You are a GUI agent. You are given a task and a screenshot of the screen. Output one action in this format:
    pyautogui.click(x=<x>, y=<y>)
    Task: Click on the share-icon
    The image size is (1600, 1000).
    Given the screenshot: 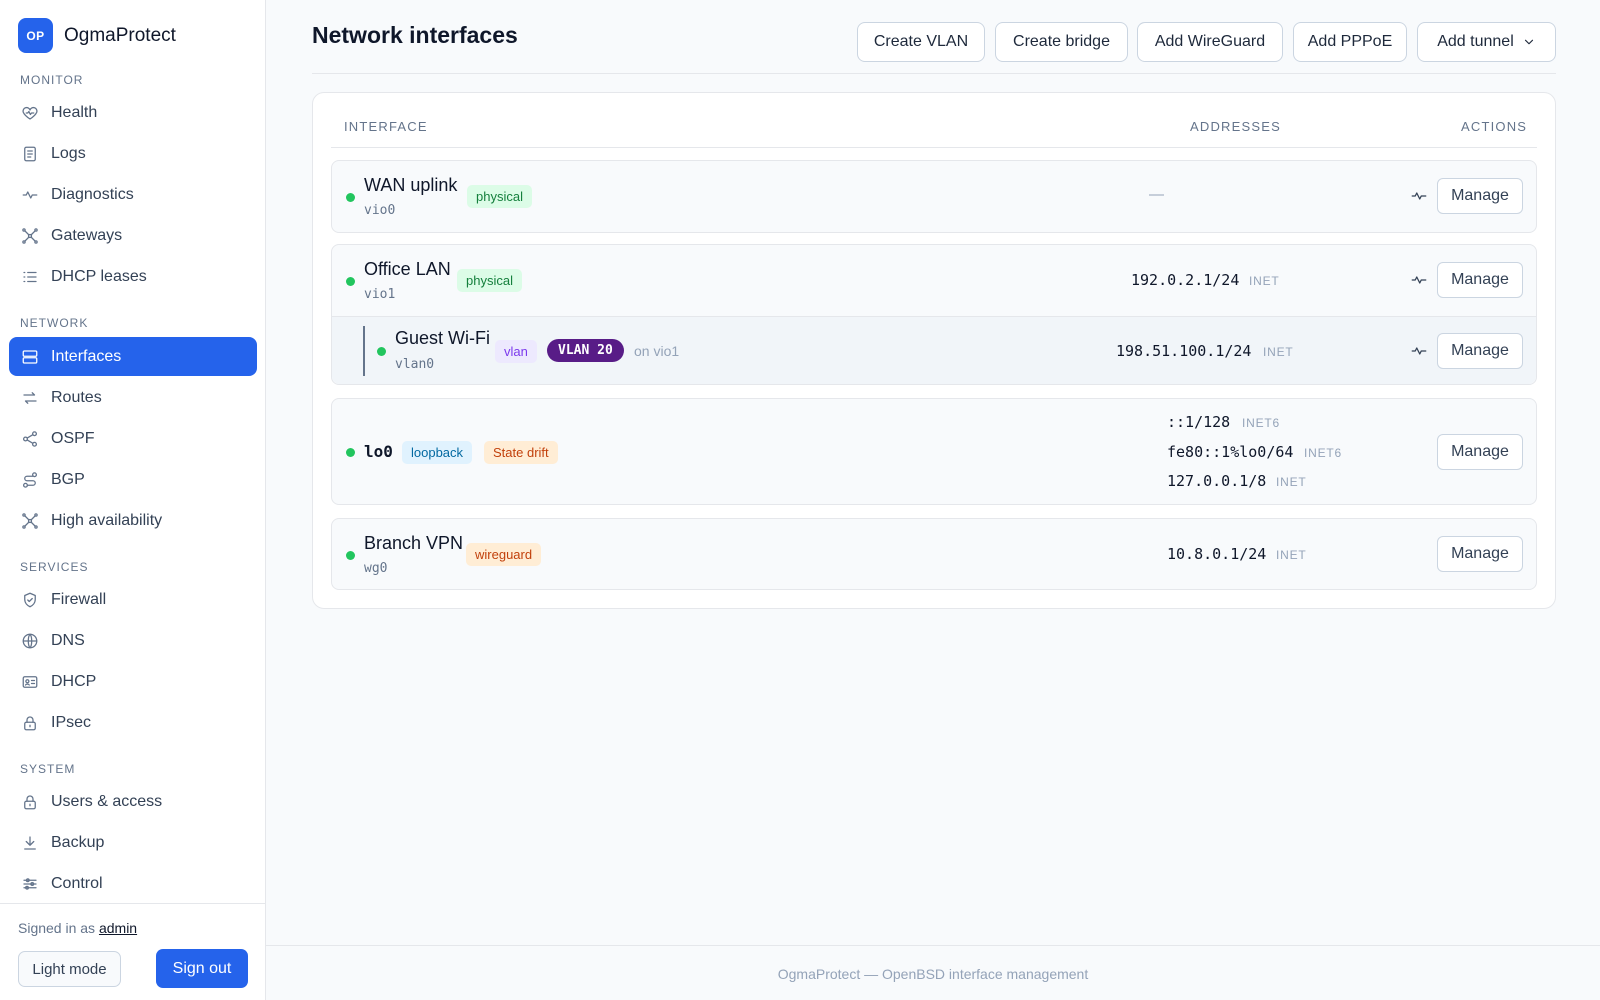 What is the action you would take?
    pyautogui.click(x=30, y=439)
    